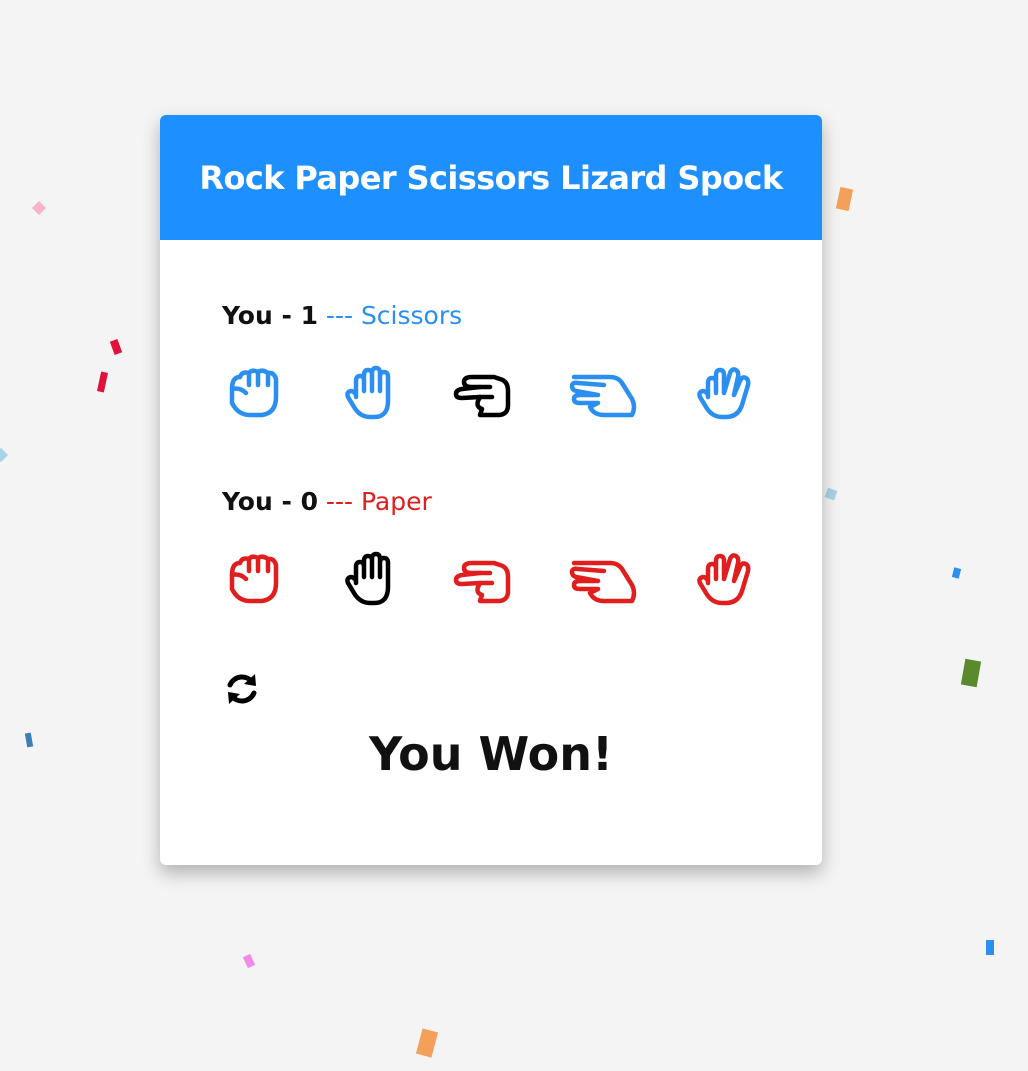 This screenshot has height=1071, width=1028. I want to click on player-one-choice: --- Scissors, so click(390, 315).